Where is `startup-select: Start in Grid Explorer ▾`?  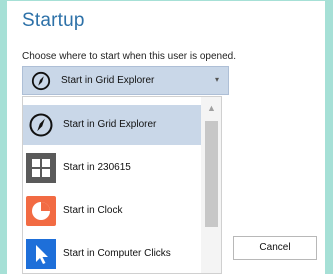 startup-select: Start in Grid Explorer ▾ is located at coordinates (125, 80).